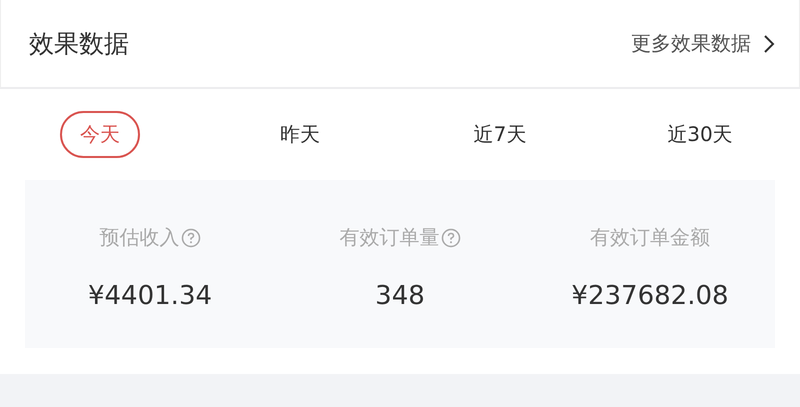  I want to click on stat-value: 348, so click(400, 296).